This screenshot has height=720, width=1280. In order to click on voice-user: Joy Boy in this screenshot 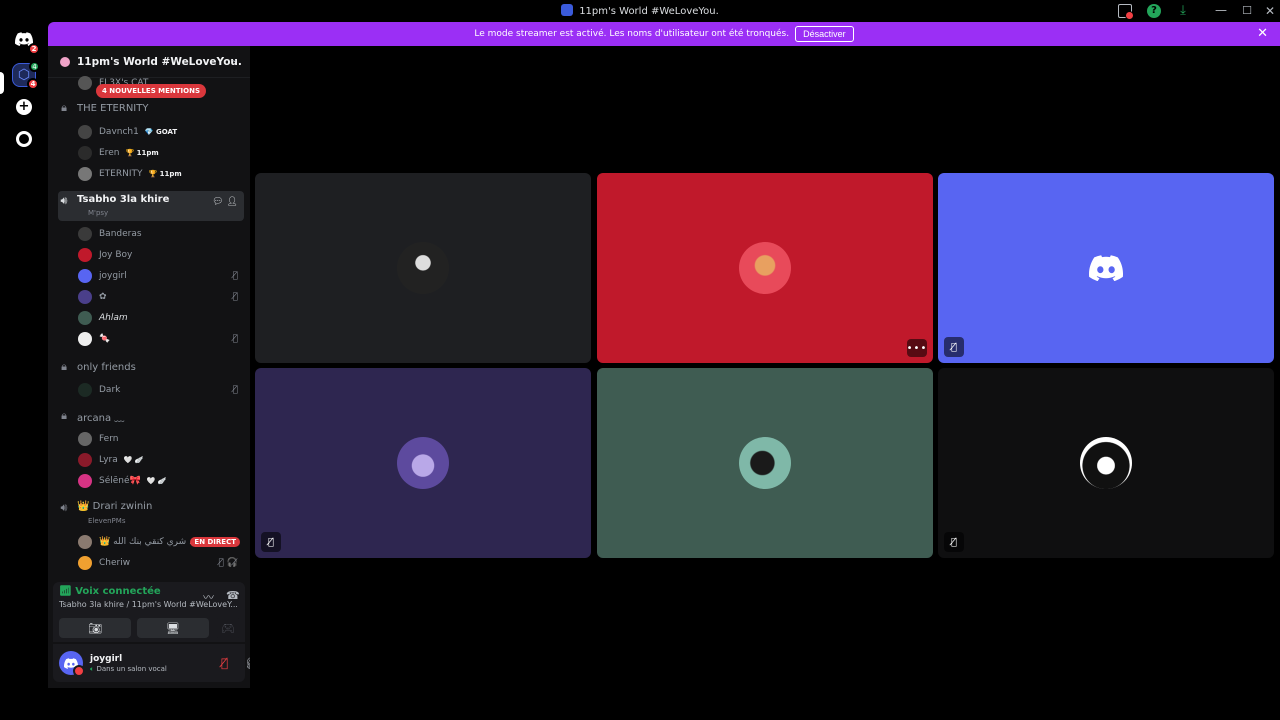, I will do `click(161, 255)`.